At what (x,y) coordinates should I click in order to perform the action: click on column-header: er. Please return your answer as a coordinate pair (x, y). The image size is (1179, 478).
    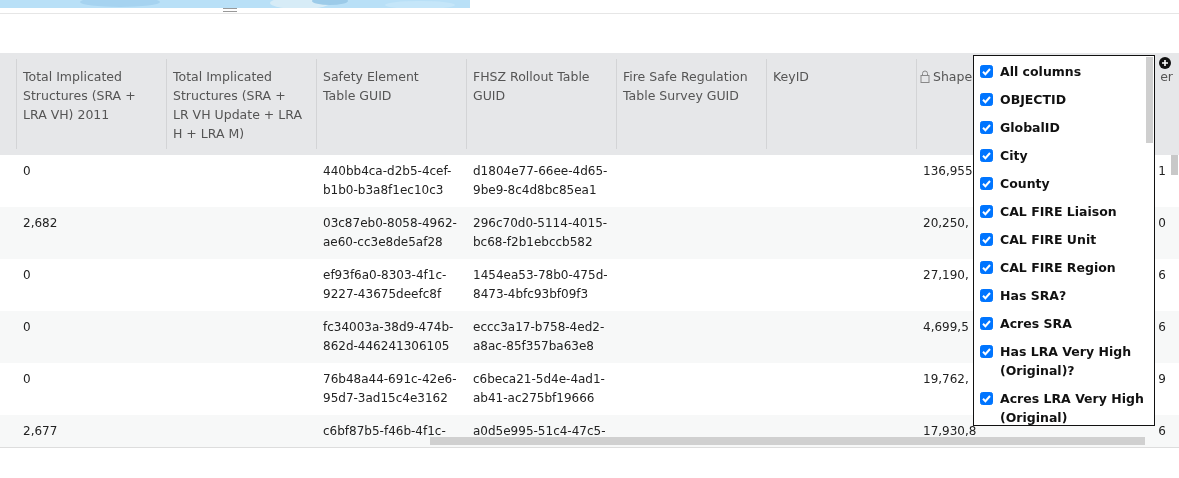
    Looking at the image, I should click on (1166, 76).